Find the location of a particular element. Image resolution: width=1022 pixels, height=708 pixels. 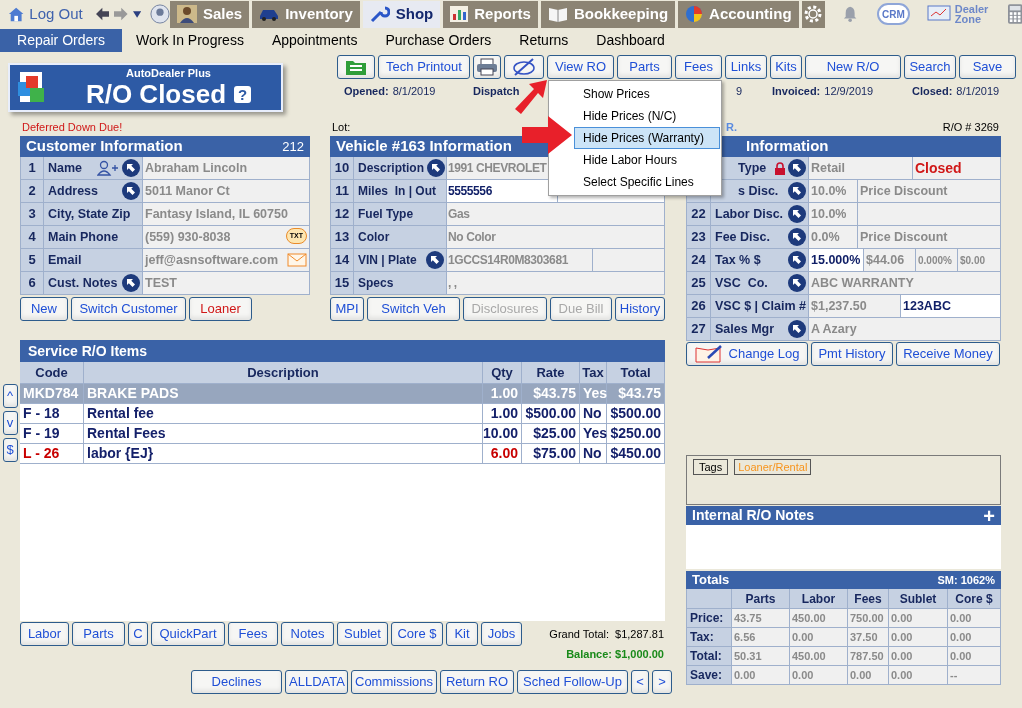

side-button: ^ is located at coordinates (10, 396).